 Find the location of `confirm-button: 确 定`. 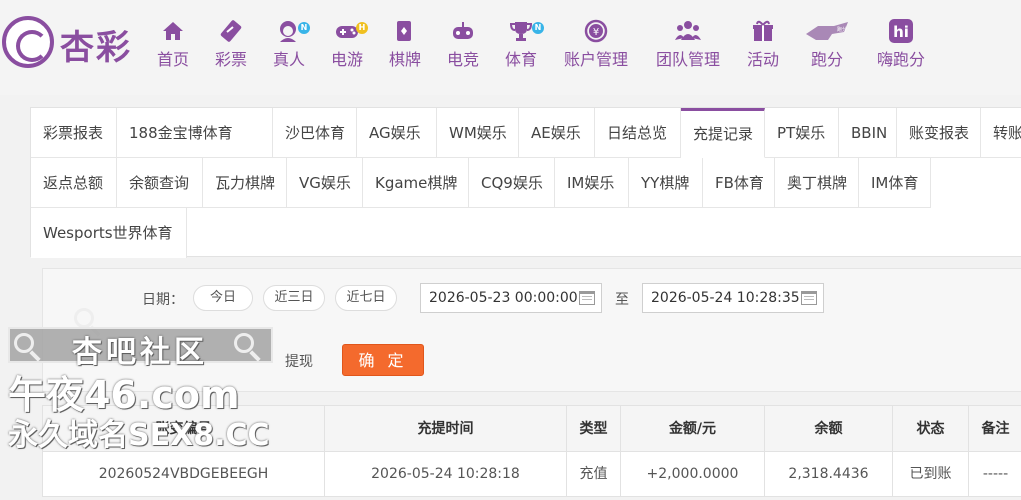

confirm-button: 确 定 is located at coordinates (383, 360).